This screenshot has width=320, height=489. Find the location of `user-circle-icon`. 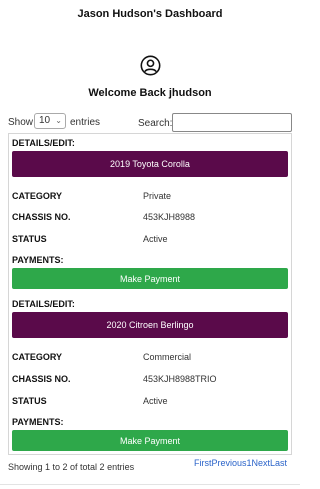

user-circle-icon is located at coordinates (150, 65).